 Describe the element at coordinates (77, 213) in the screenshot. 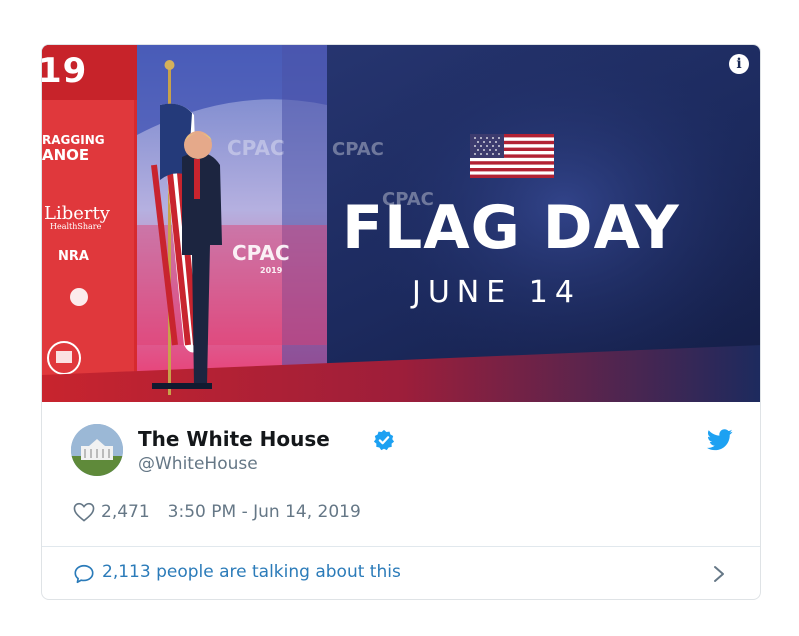

I see `sponsor-liberty: Liberty` at that location.